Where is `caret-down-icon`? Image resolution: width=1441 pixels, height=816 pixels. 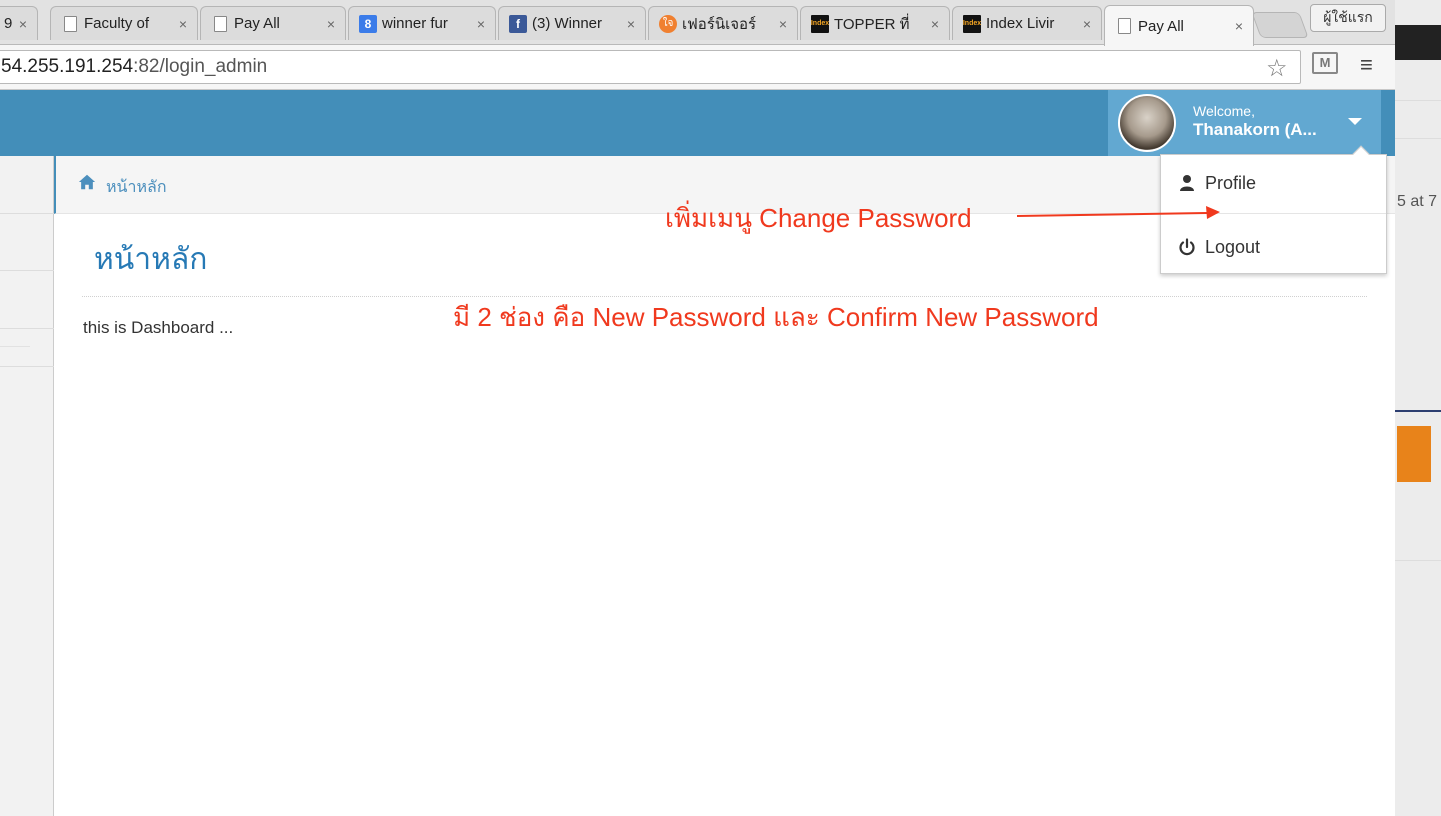
caret-down-icon is located at coordinates (1355, 121).